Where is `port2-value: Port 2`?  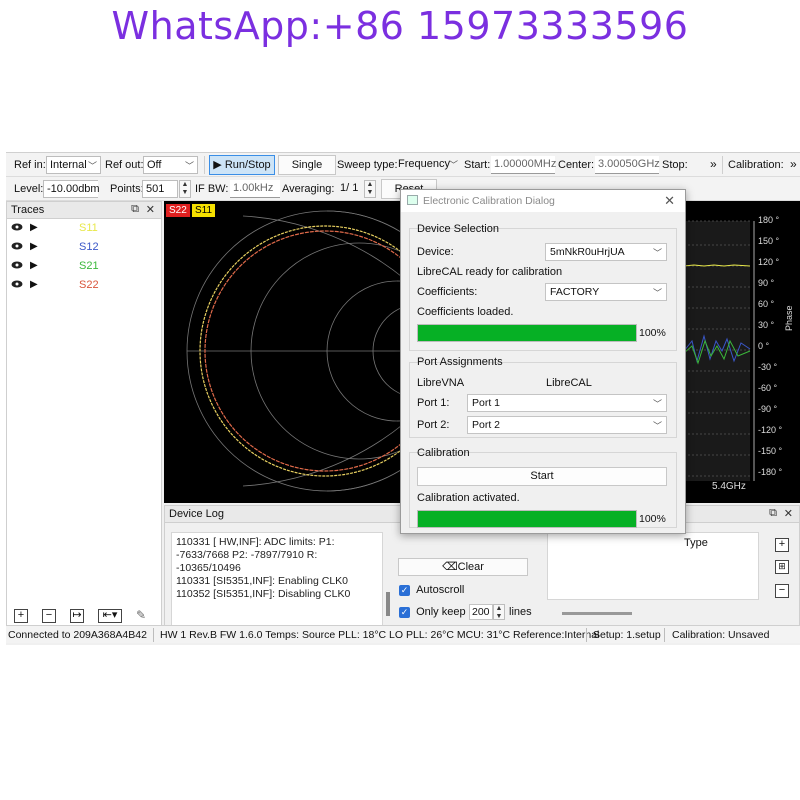 port2-value: Port 2 is located at coordinates (486, 425).